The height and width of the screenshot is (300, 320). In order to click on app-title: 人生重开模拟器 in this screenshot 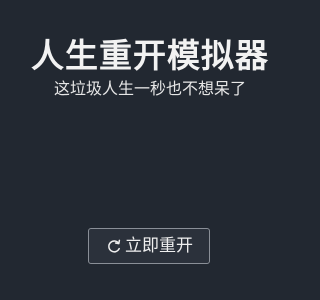, I will do `click(150, 55)`.